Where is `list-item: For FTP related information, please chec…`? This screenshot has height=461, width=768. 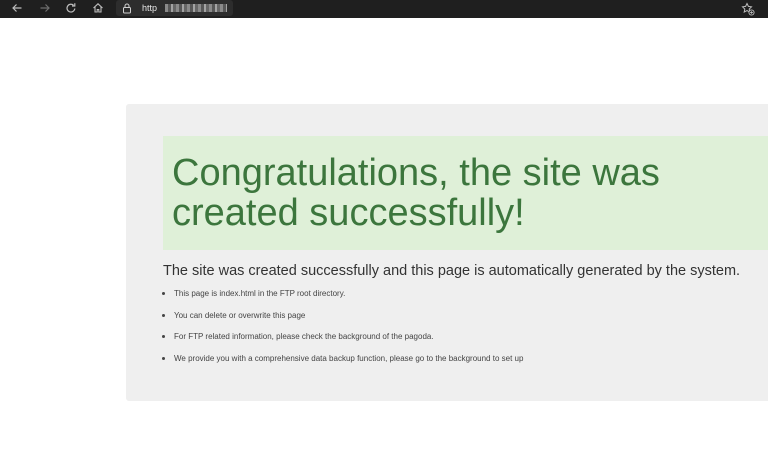 list-item: For FTP related information, please chec… is located at coordinates (341, 336).